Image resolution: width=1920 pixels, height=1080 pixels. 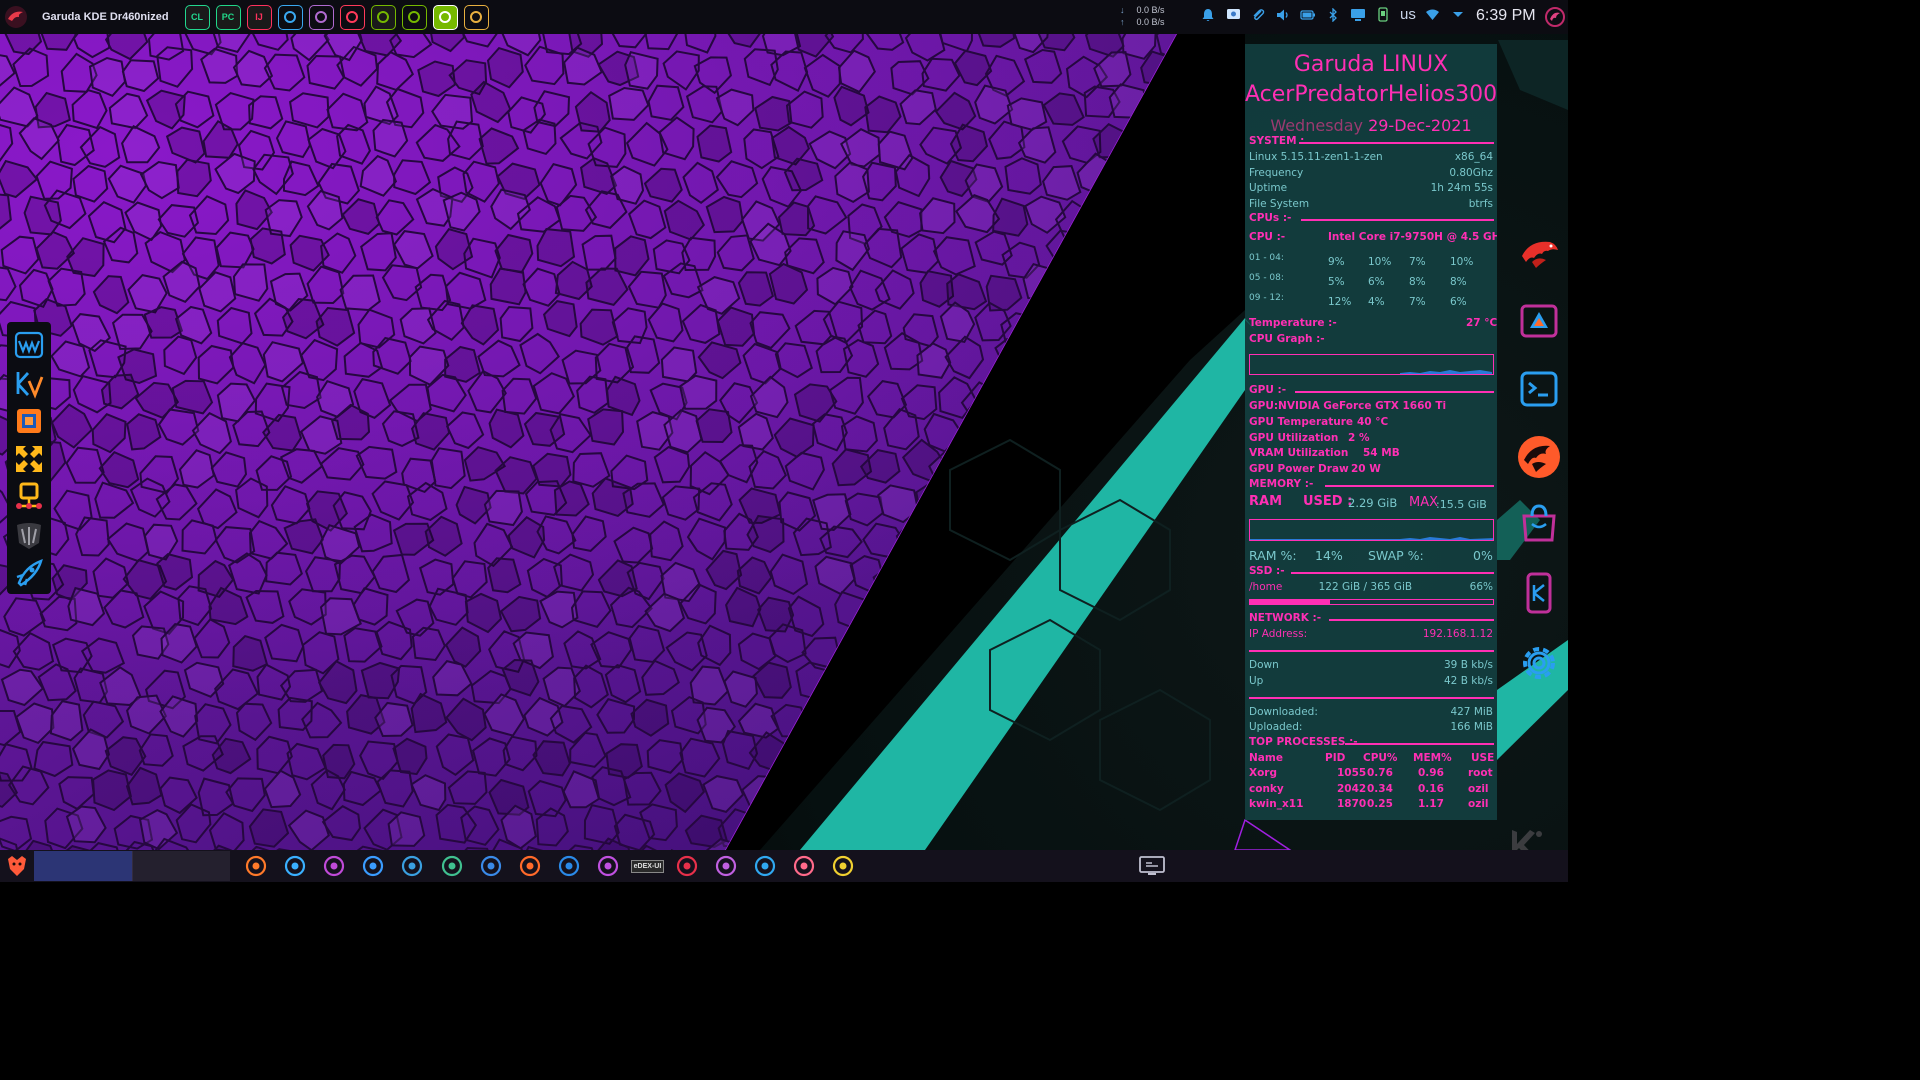 What do you see at coordinates (1380, 788) in the screenshot?
I see `process-cell: 0.34` at bounding box center [1380, 788].